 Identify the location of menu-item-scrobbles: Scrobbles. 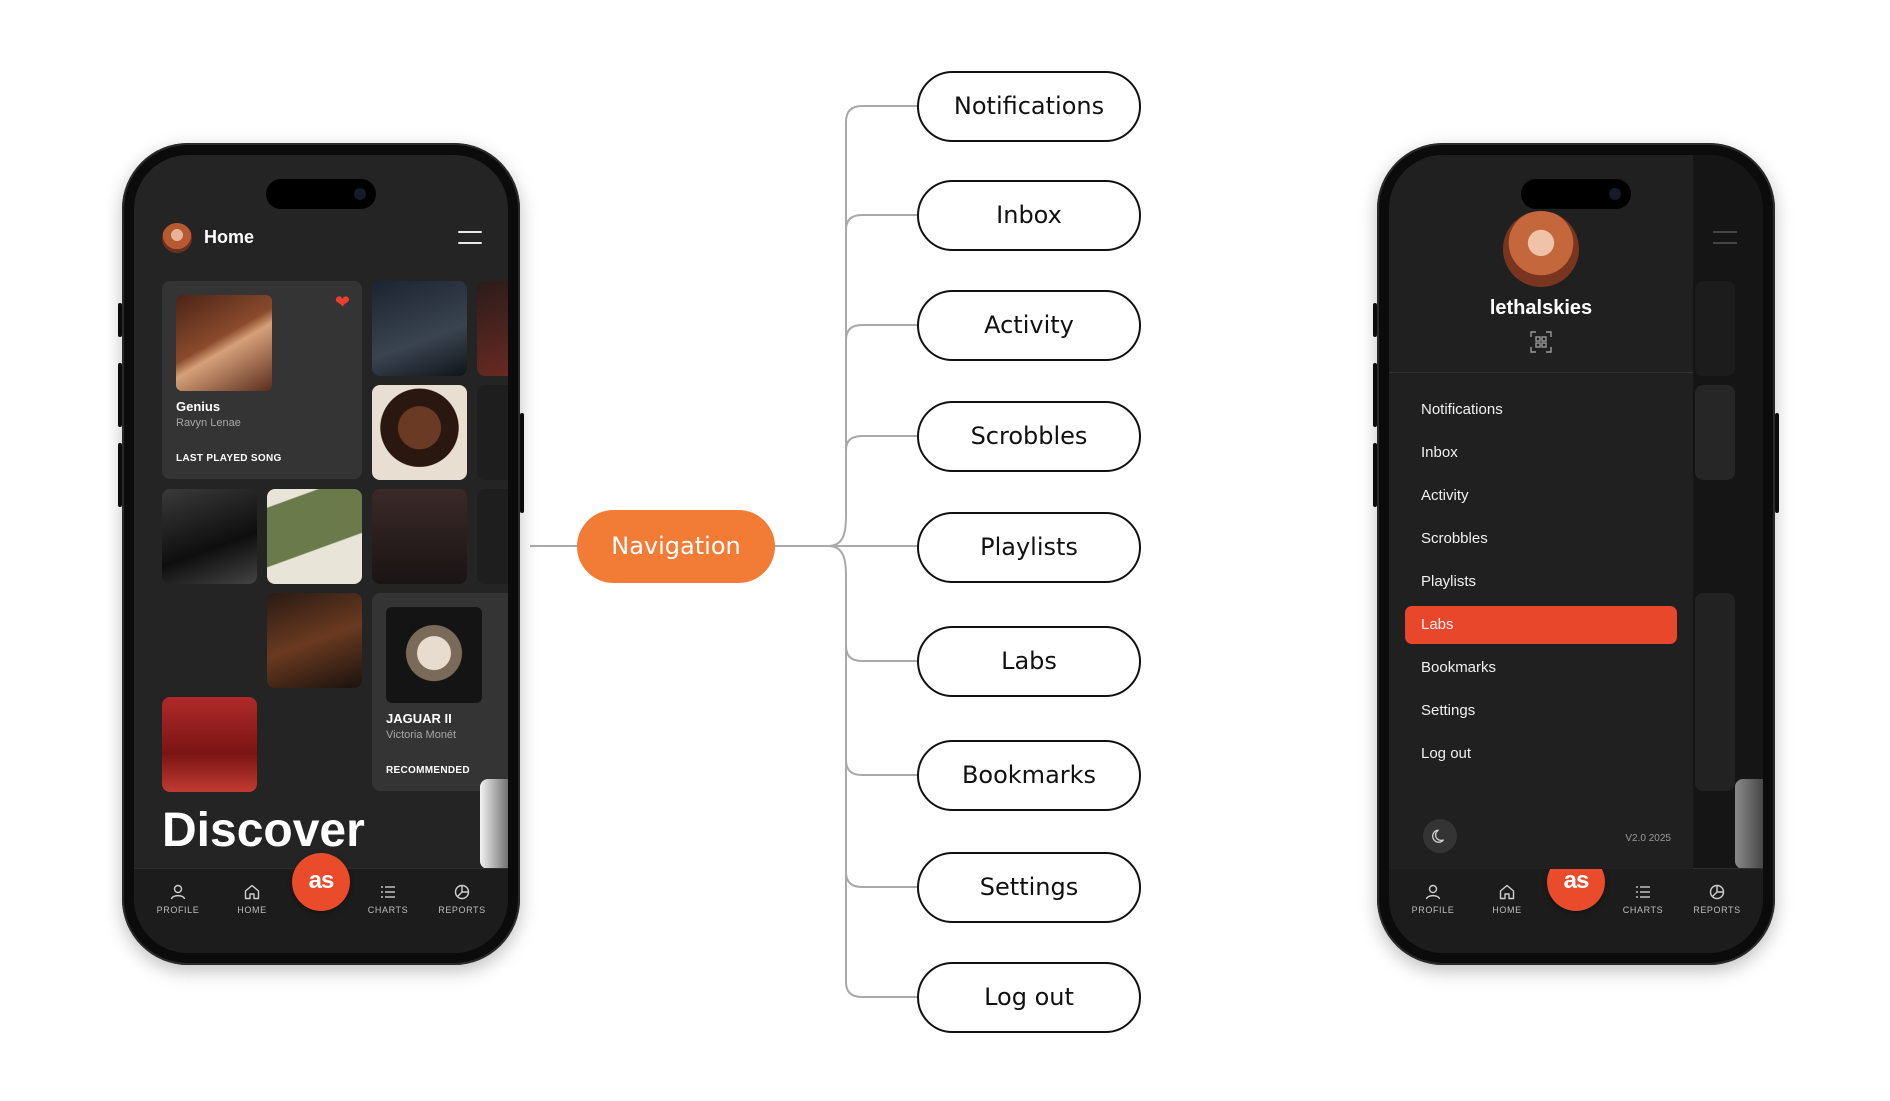
(1541, 539).